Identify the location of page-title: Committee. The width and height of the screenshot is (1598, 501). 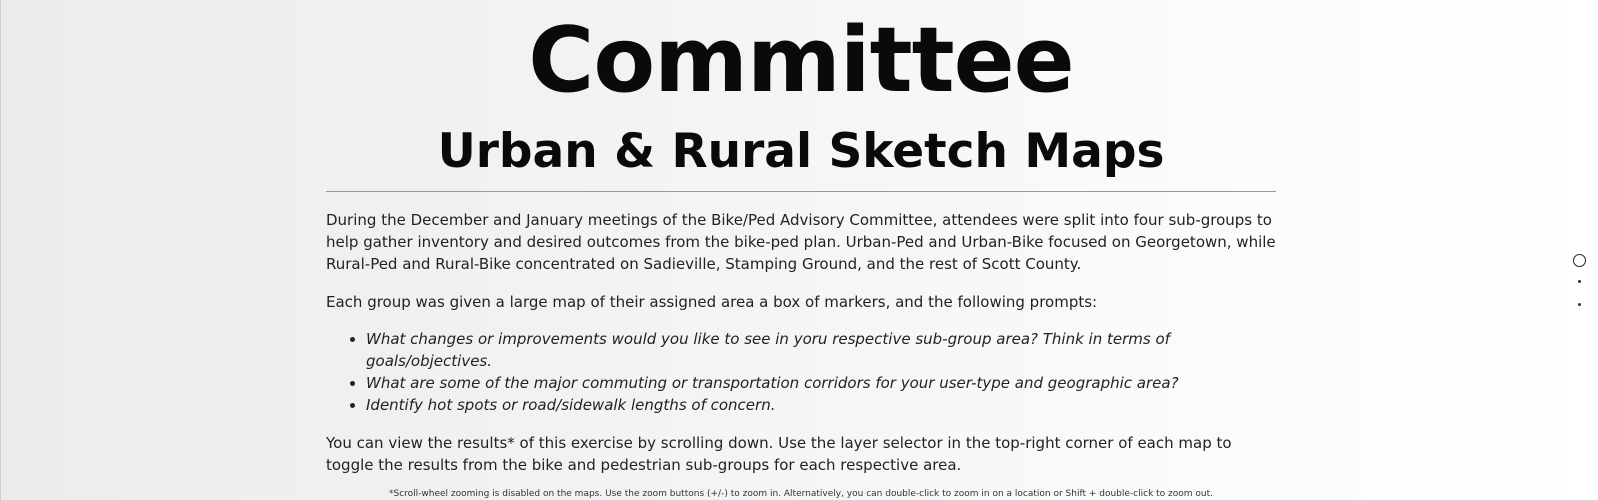
(801, 60).